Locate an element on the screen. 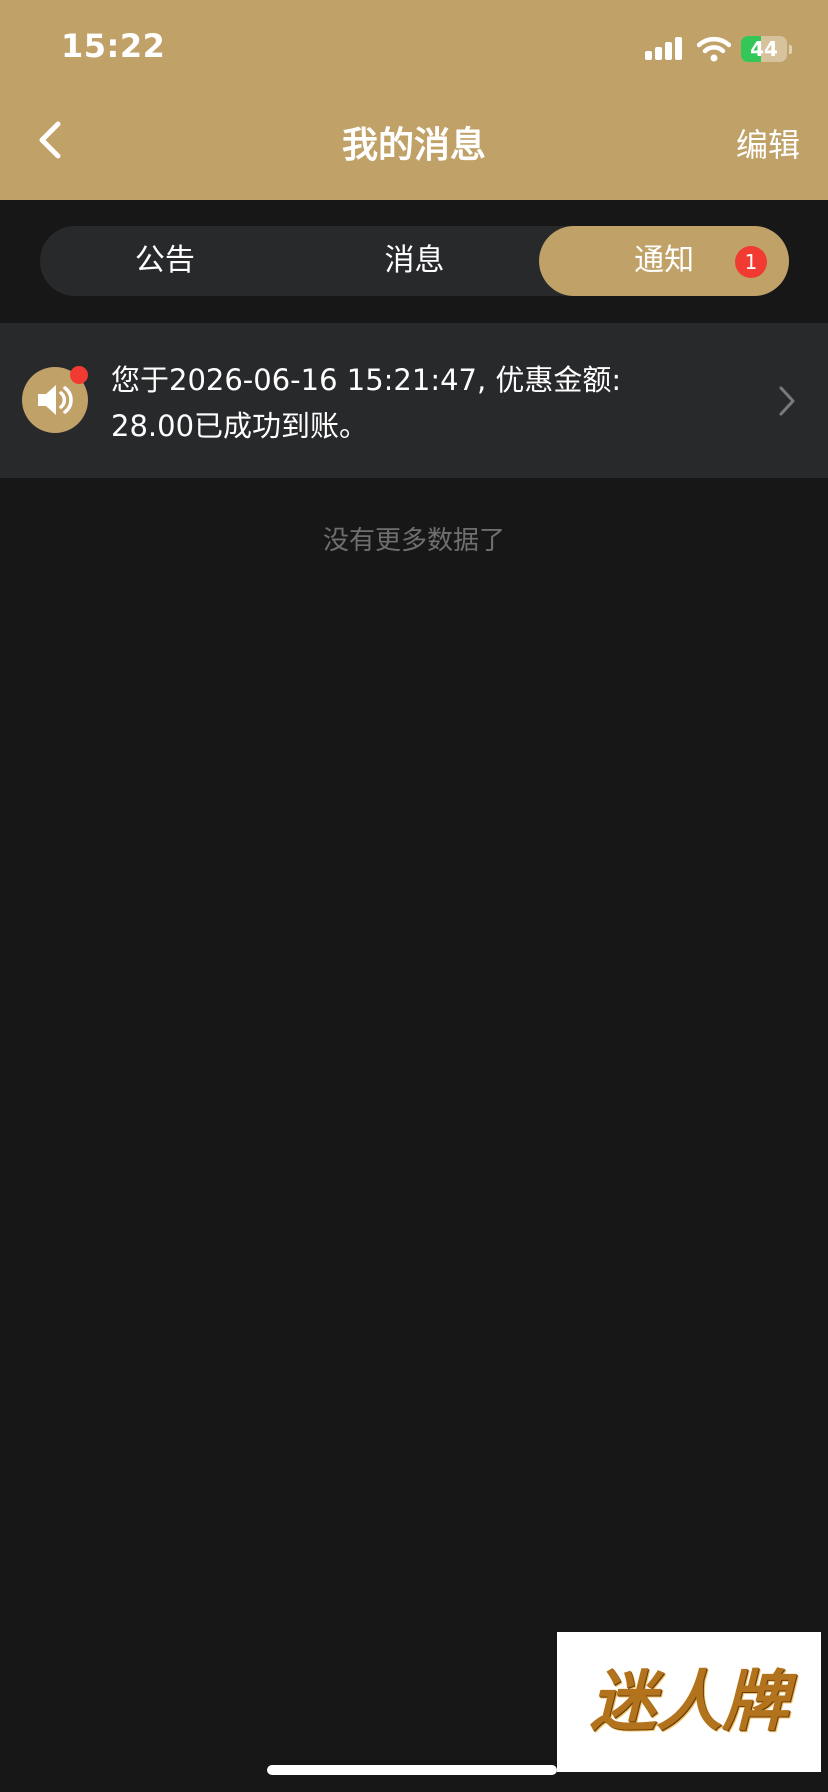 The image size is (828, 1792). tab-notifications: 通知 1 is located at coordinates (664, 261).